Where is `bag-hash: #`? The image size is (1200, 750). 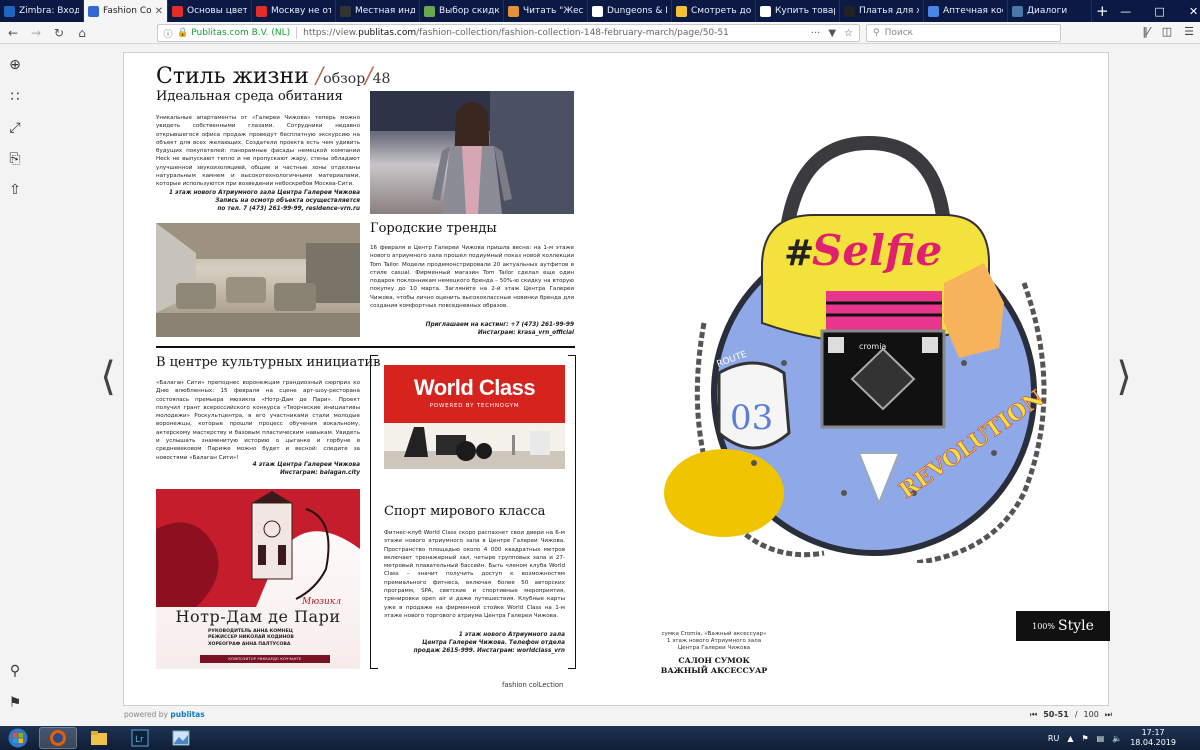 bag-hash: # is located at coordinates (799, 253).